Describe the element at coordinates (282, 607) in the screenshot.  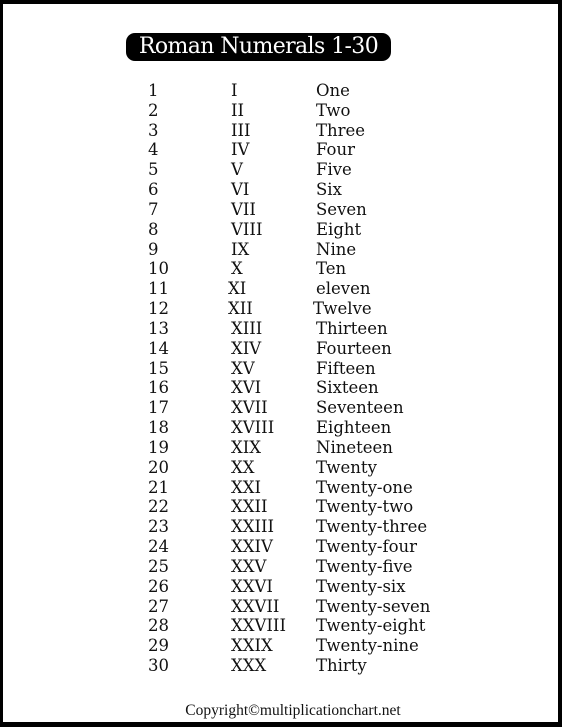
I see `table-row: 27 XXVII Twenty-seven` at that location.